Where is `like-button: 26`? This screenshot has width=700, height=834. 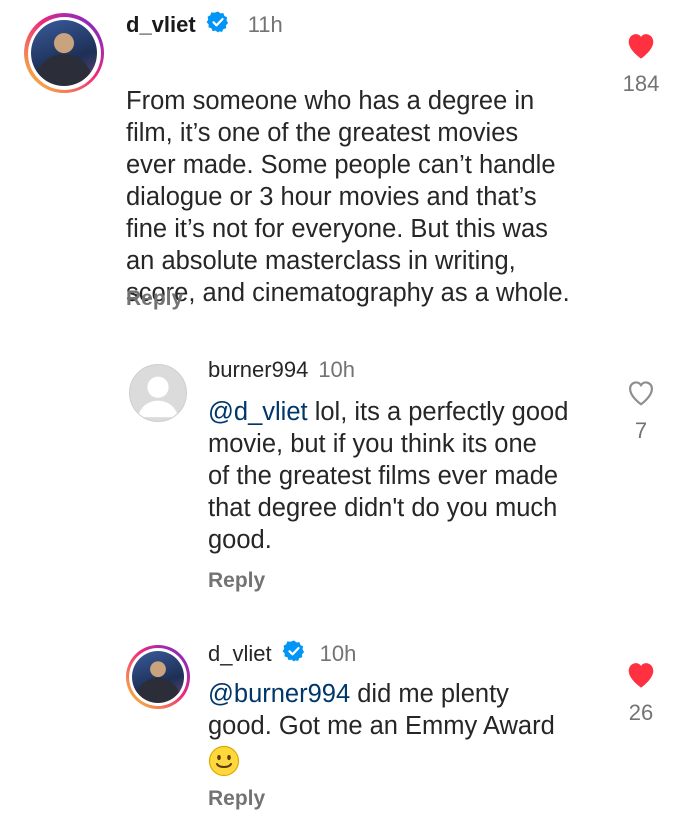
like-button: 26 is located at coordinates (641, 692).